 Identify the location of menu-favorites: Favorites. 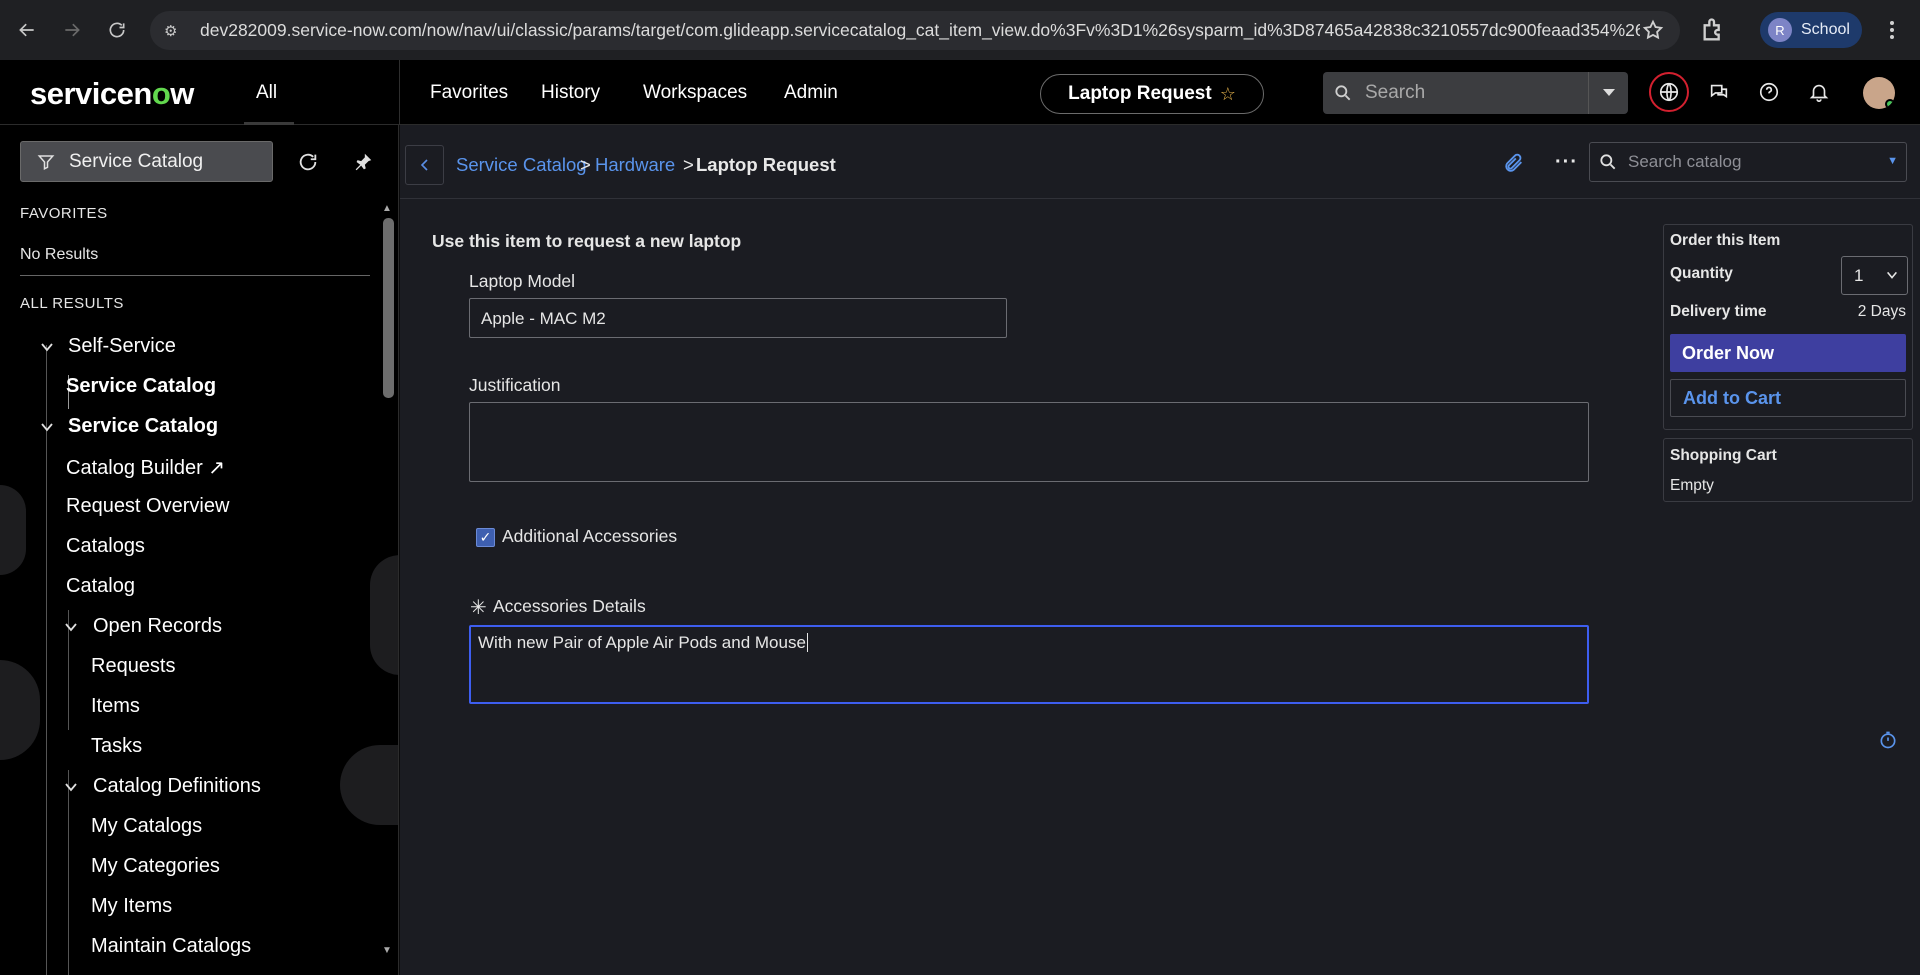
(469, 93).